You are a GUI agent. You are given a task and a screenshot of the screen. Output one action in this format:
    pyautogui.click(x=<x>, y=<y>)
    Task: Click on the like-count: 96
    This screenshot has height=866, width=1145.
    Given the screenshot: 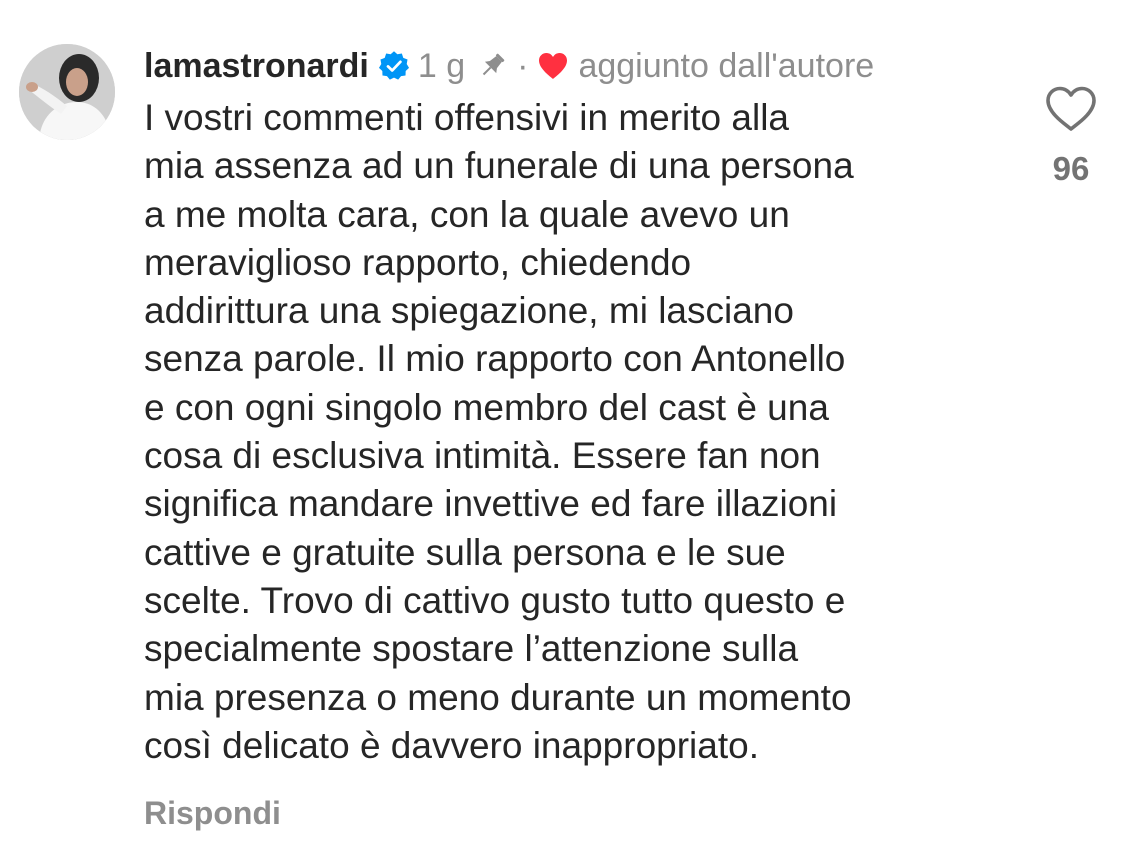 What is the action you would take?
    pyautogui.click(x=1071, y=168)
    